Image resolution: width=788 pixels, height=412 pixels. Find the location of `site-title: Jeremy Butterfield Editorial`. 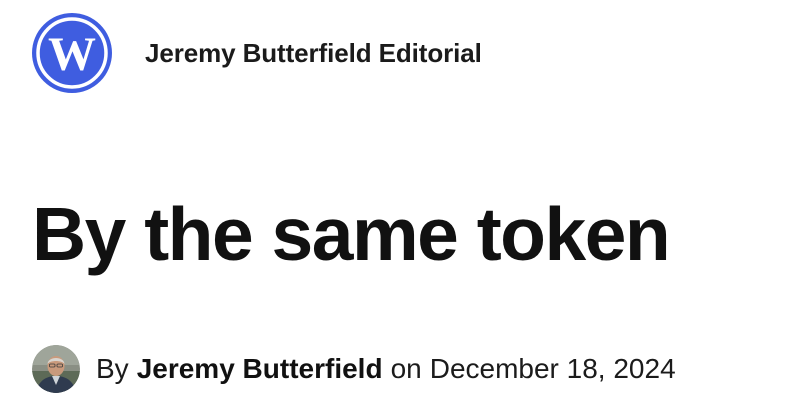

site-title: Jeremy Butterfield Editorial is located at coordinates (313, 53).